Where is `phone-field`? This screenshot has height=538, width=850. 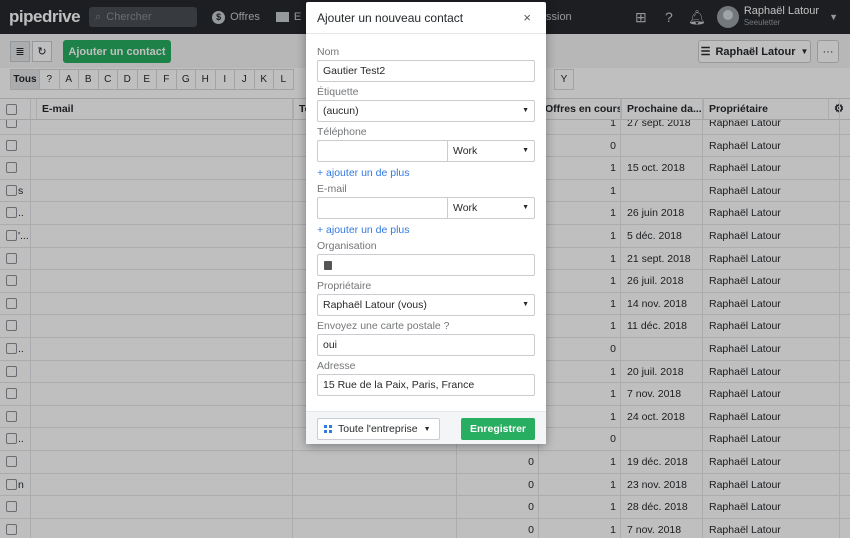 phone-field is located at coordinates (382, 151).